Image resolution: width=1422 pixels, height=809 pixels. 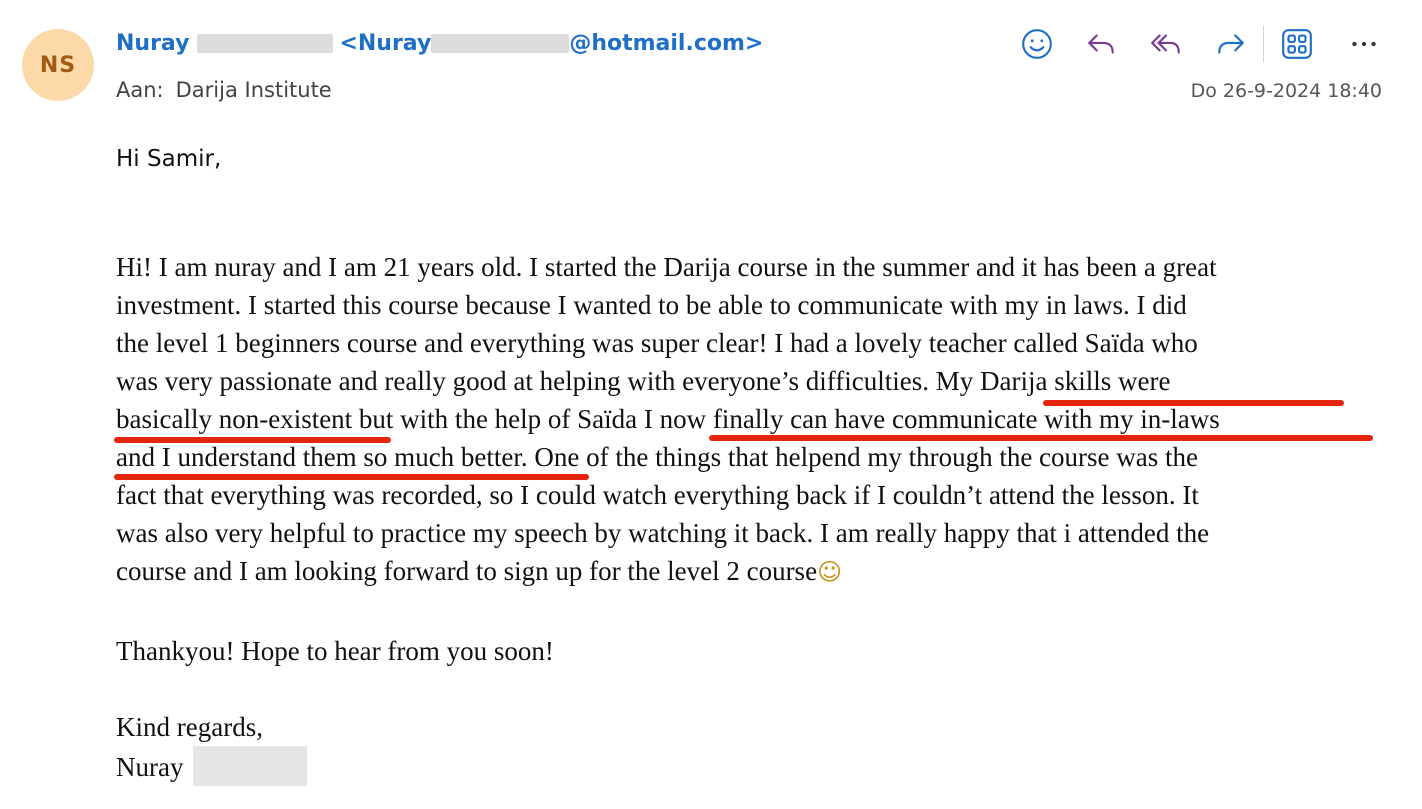 What do you see at coordinates (1263, 44) in the screenshot?
I see `toolbar-divider` at bounding box center [1263, 44].